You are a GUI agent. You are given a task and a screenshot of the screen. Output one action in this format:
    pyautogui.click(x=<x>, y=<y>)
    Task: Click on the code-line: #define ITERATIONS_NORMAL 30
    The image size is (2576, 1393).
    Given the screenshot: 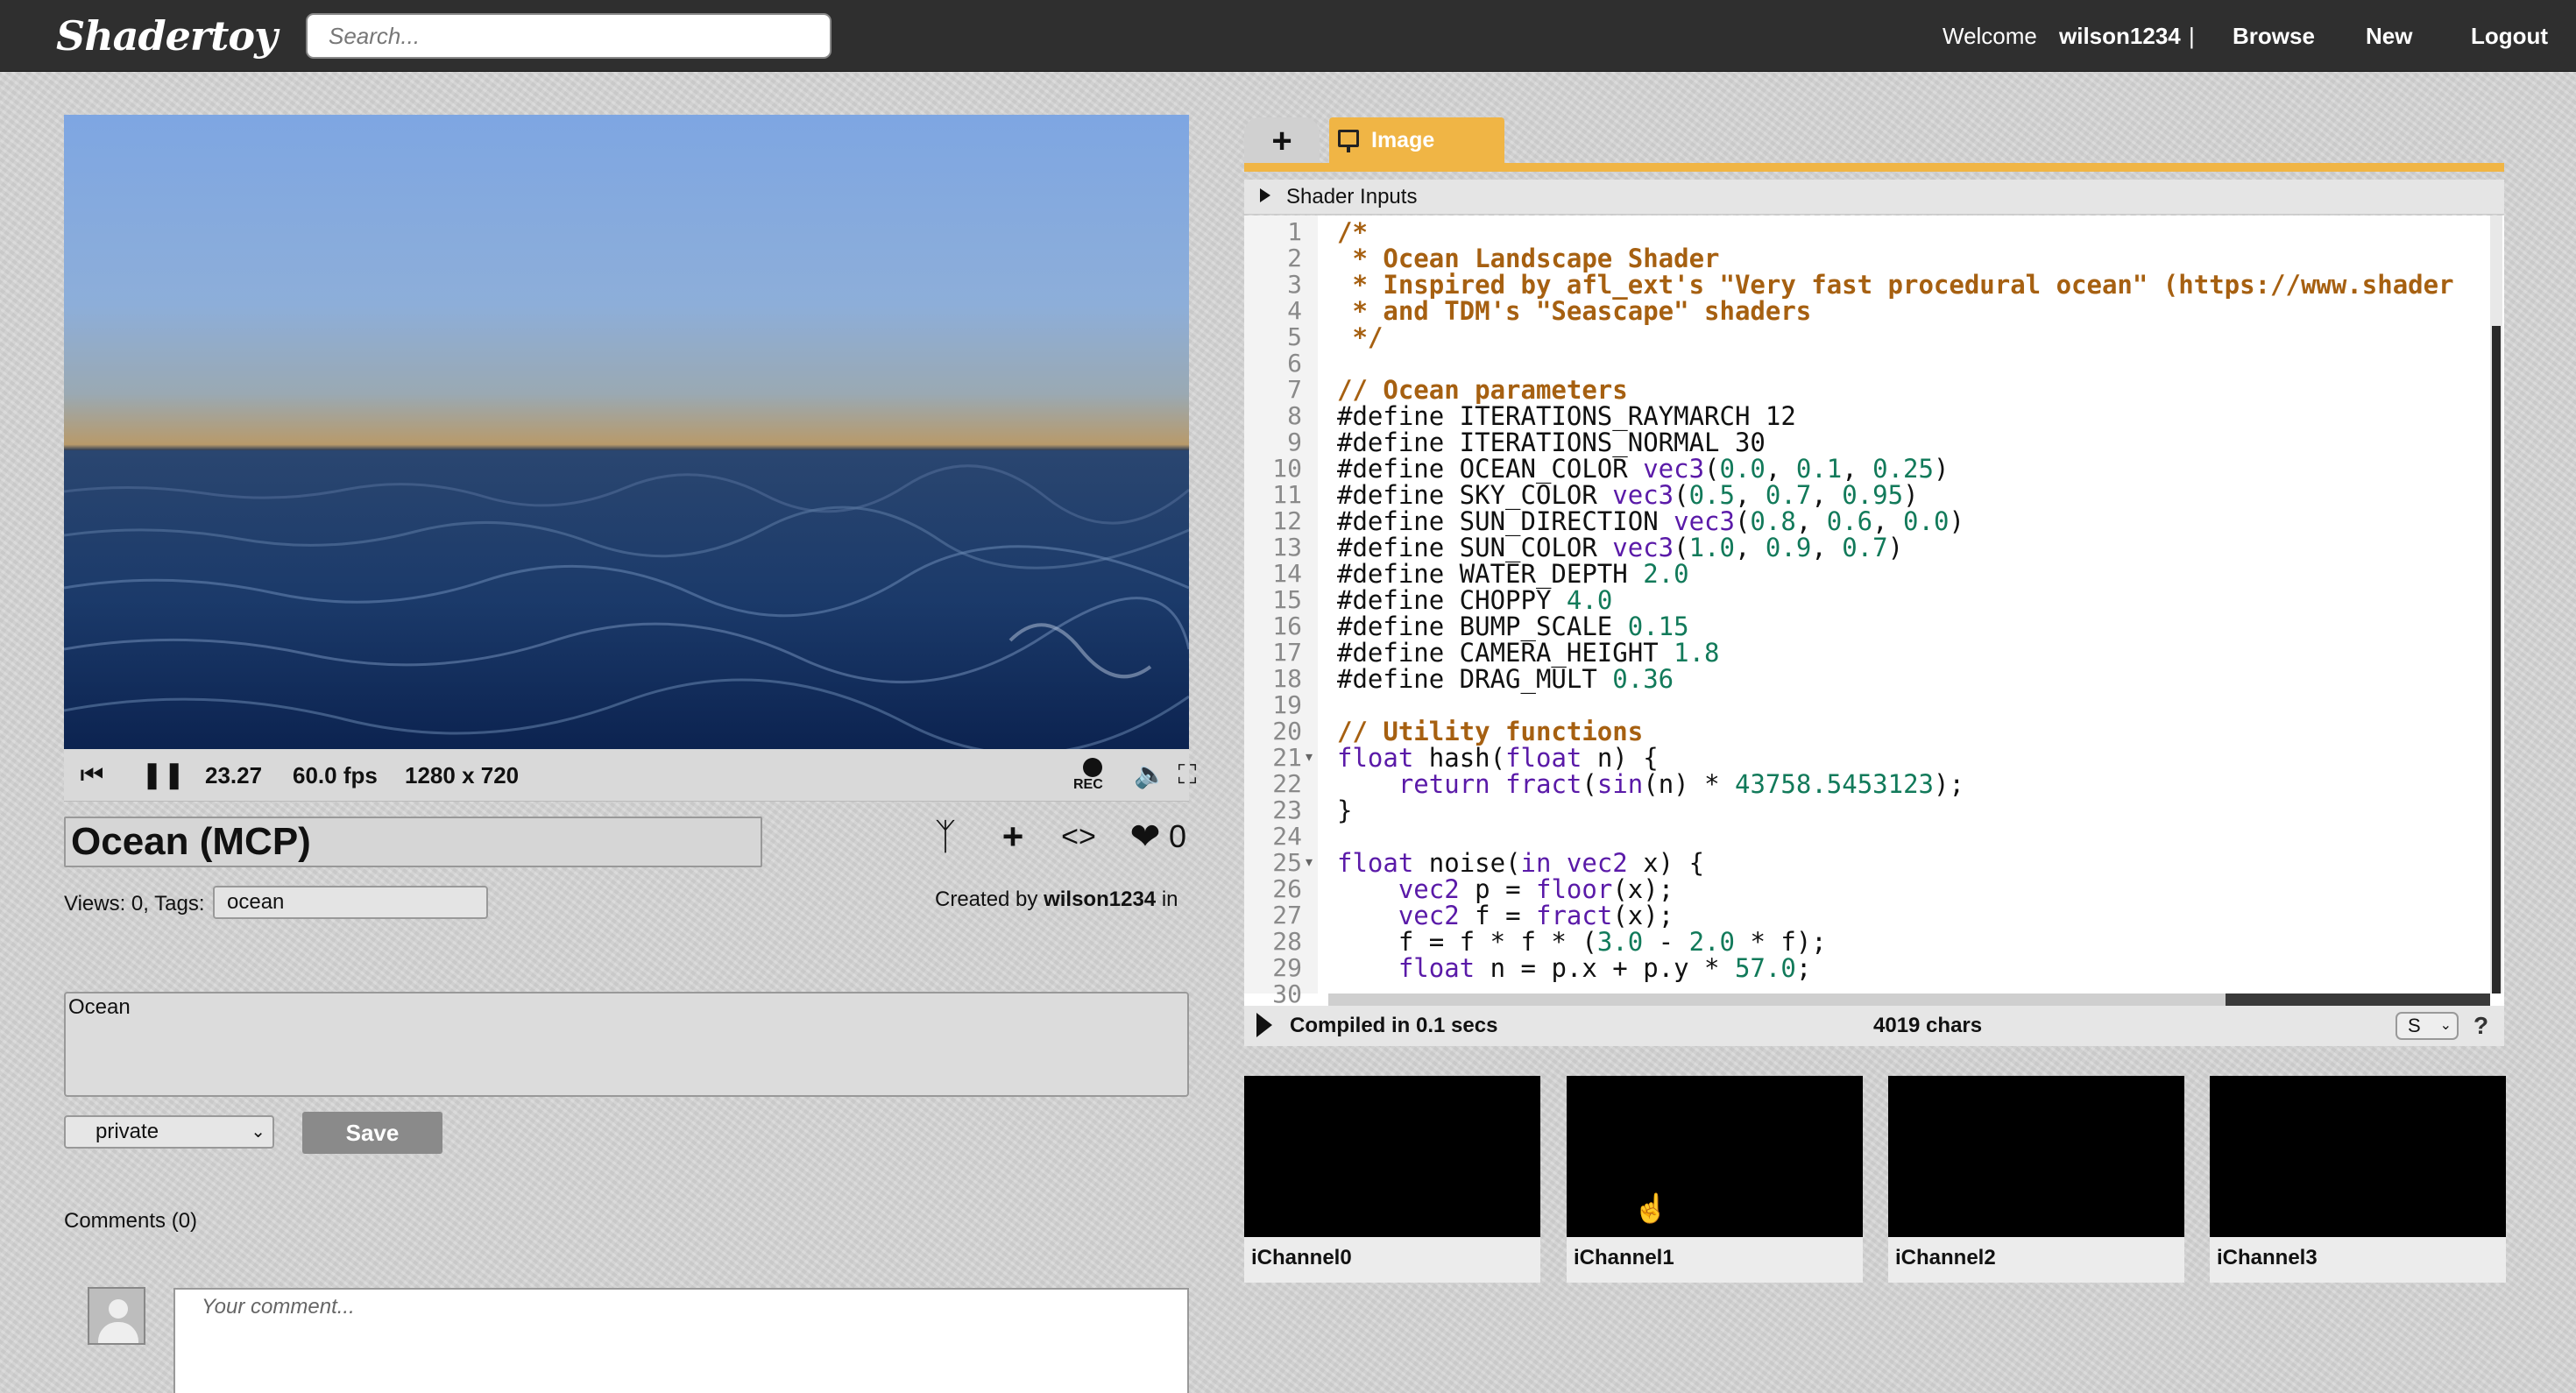 What is the action you would take?
    pyautogui.click(x=1551, y=443)
    